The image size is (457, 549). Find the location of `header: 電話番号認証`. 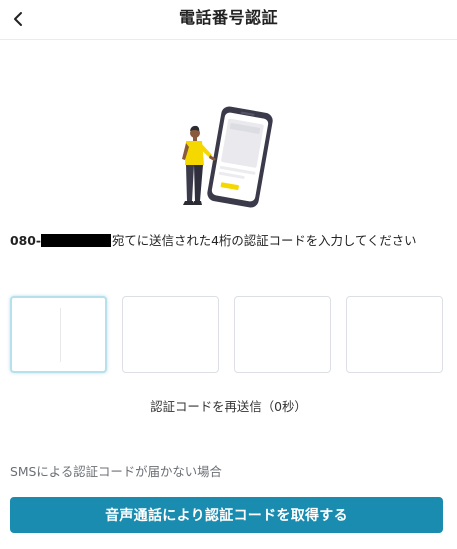

header: 電話番号認証 is located at coordinates (228, 20).